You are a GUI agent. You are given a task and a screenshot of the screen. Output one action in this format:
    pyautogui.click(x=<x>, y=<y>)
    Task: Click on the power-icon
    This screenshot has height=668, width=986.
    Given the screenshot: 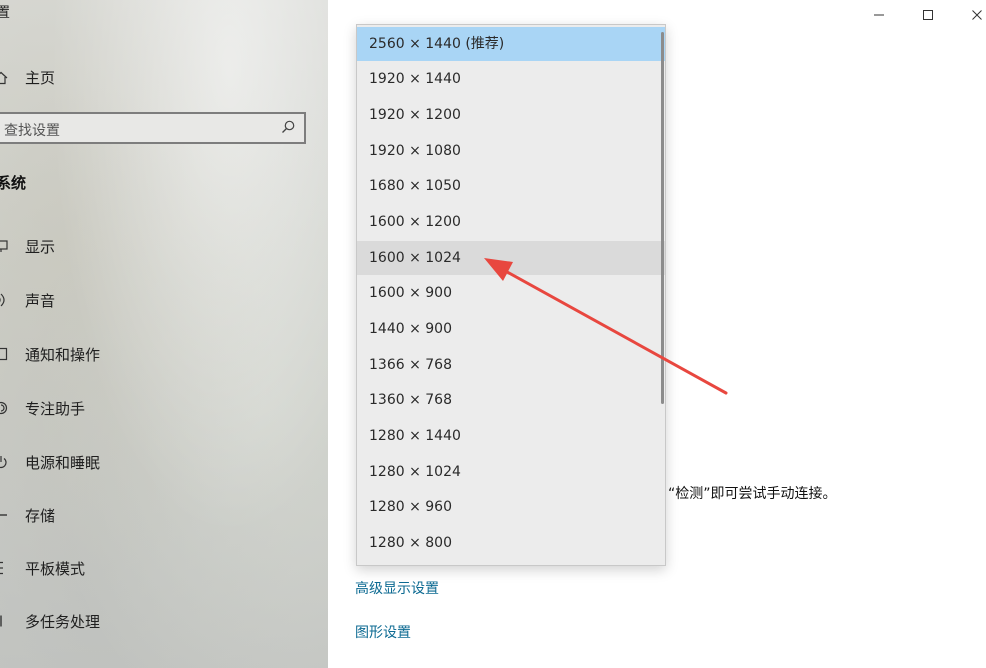 What is the action you would take?
    pyautogui.click(x=4, y=462)
    